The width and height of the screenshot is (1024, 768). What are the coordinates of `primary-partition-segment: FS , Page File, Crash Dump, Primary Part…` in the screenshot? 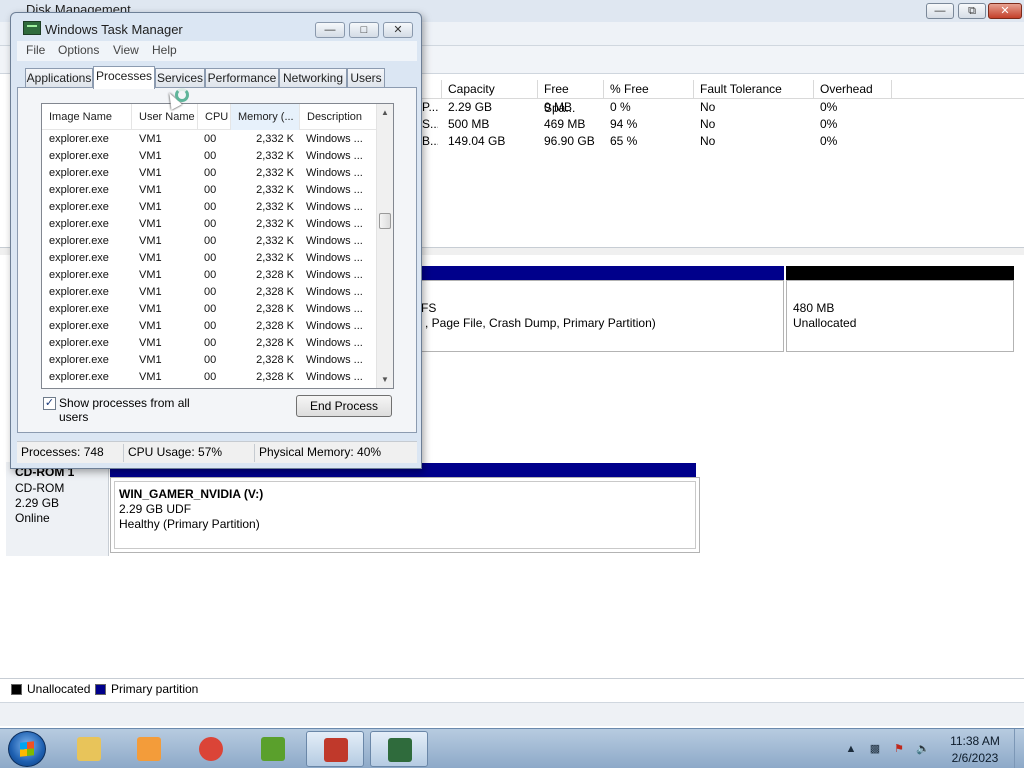 It's located at (602, 316).